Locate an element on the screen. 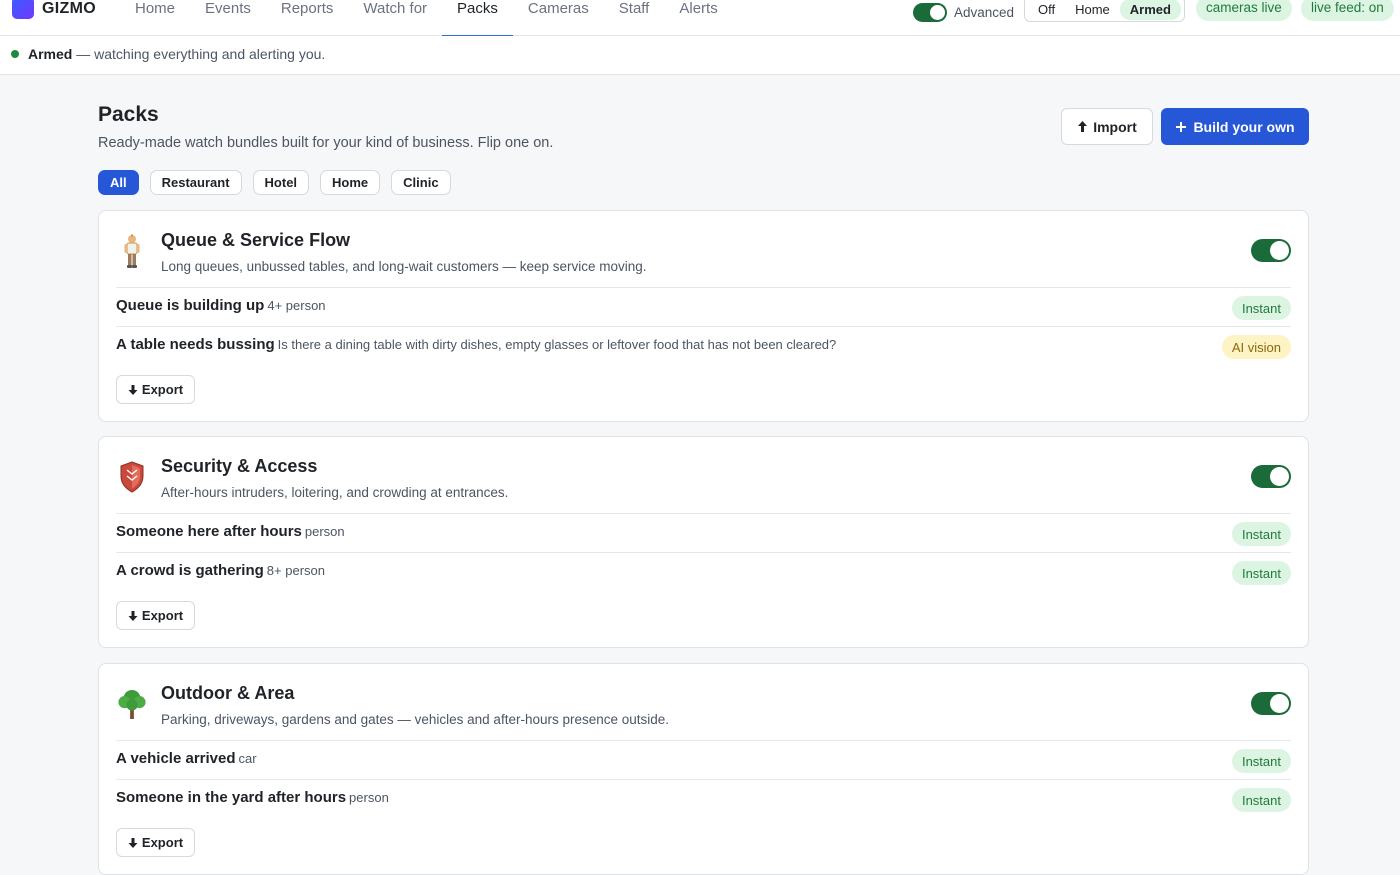 Image resolution: width=1400 pixels, height=875 pixels. rule-name: A crowd is gathering is located at coordinates (190, 570).